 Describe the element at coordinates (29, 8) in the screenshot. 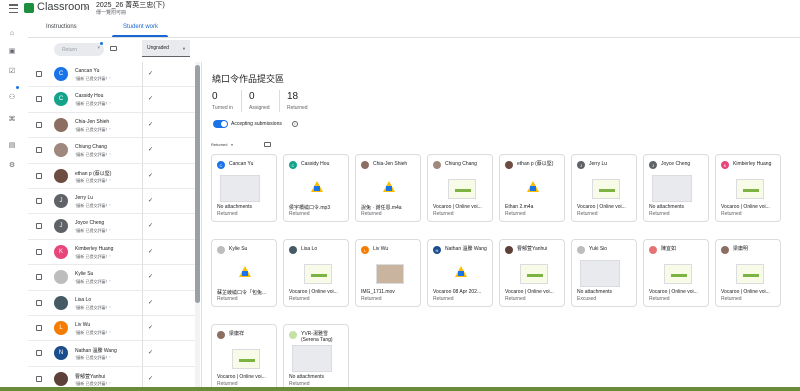

I see `classroom-logo-icon` at that location.